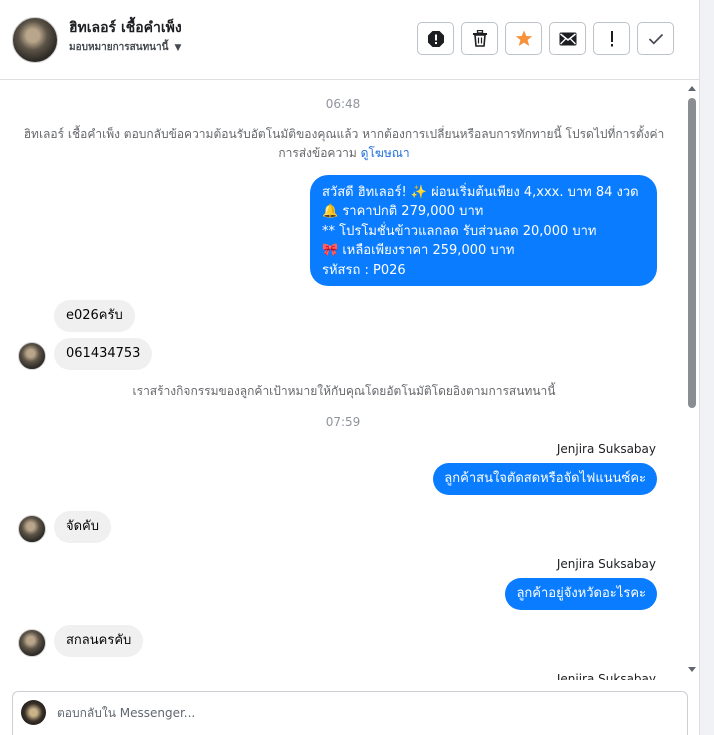 Image resolution: width=714 pixels, height=735 pixels. What do you see at coordinates (403, 212) in the screenshot?
I see `promo-line: 🔔 ราคาปกติ 279,000 บาท` at bounding box center [403, 212].